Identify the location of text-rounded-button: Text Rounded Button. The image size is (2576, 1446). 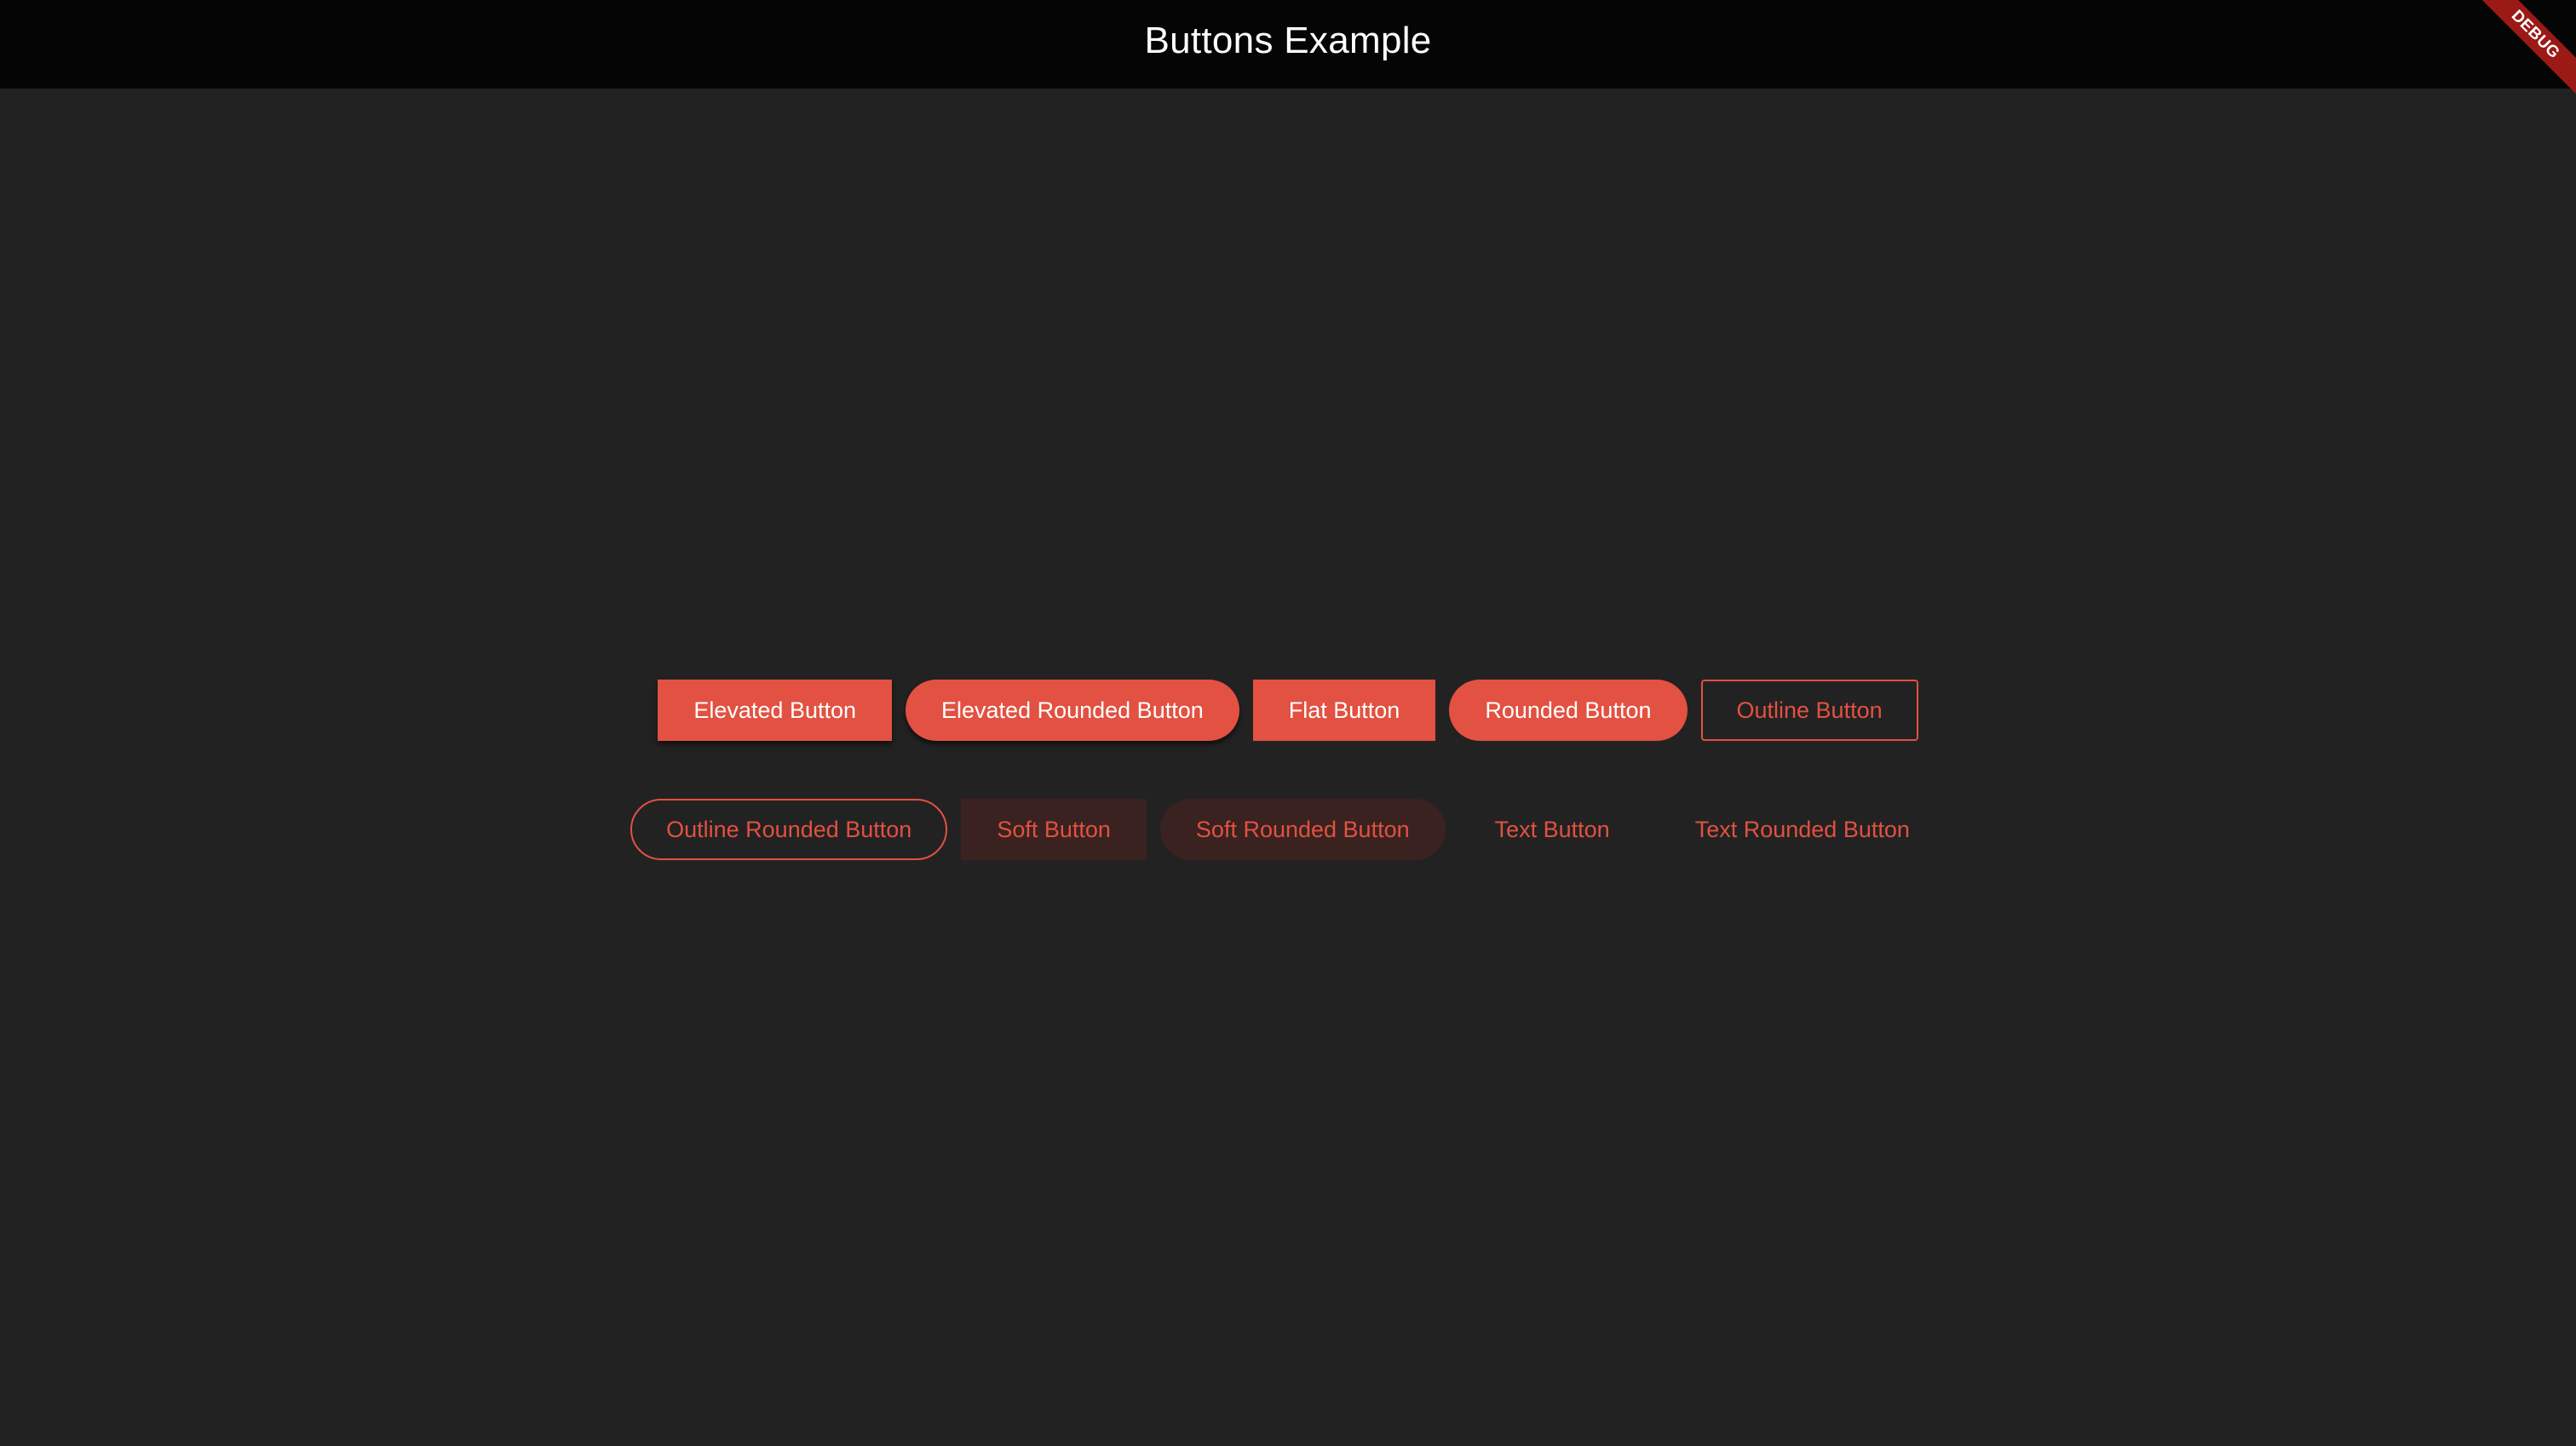
(1803, 829).